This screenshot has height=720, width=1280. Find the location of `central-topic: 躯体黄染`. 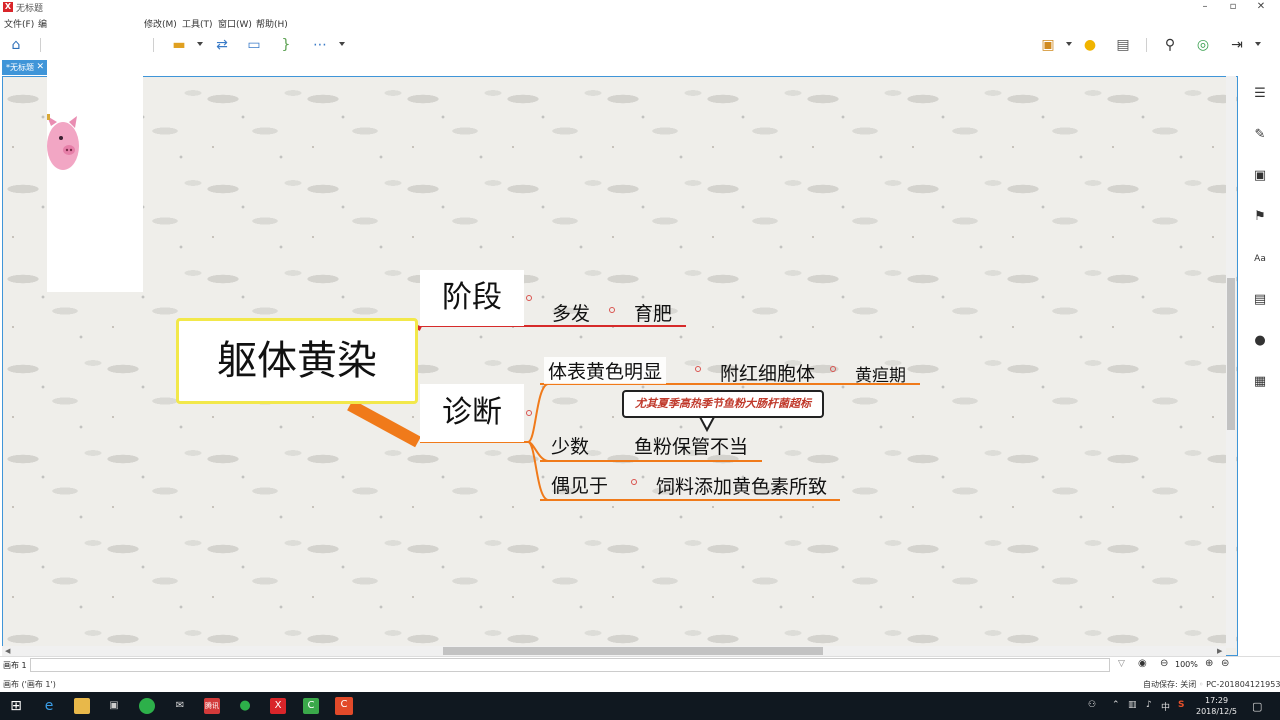

central-topic: 躯体黄染 is located at coordinates (297, 361).